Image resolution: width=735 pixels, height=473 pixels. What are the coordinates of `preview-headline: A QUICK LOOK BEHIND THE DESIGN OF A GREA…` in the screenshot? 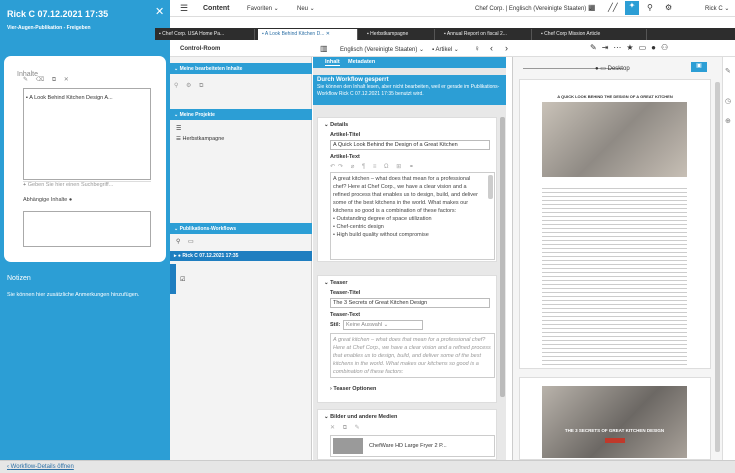 It's located at (615, 96).